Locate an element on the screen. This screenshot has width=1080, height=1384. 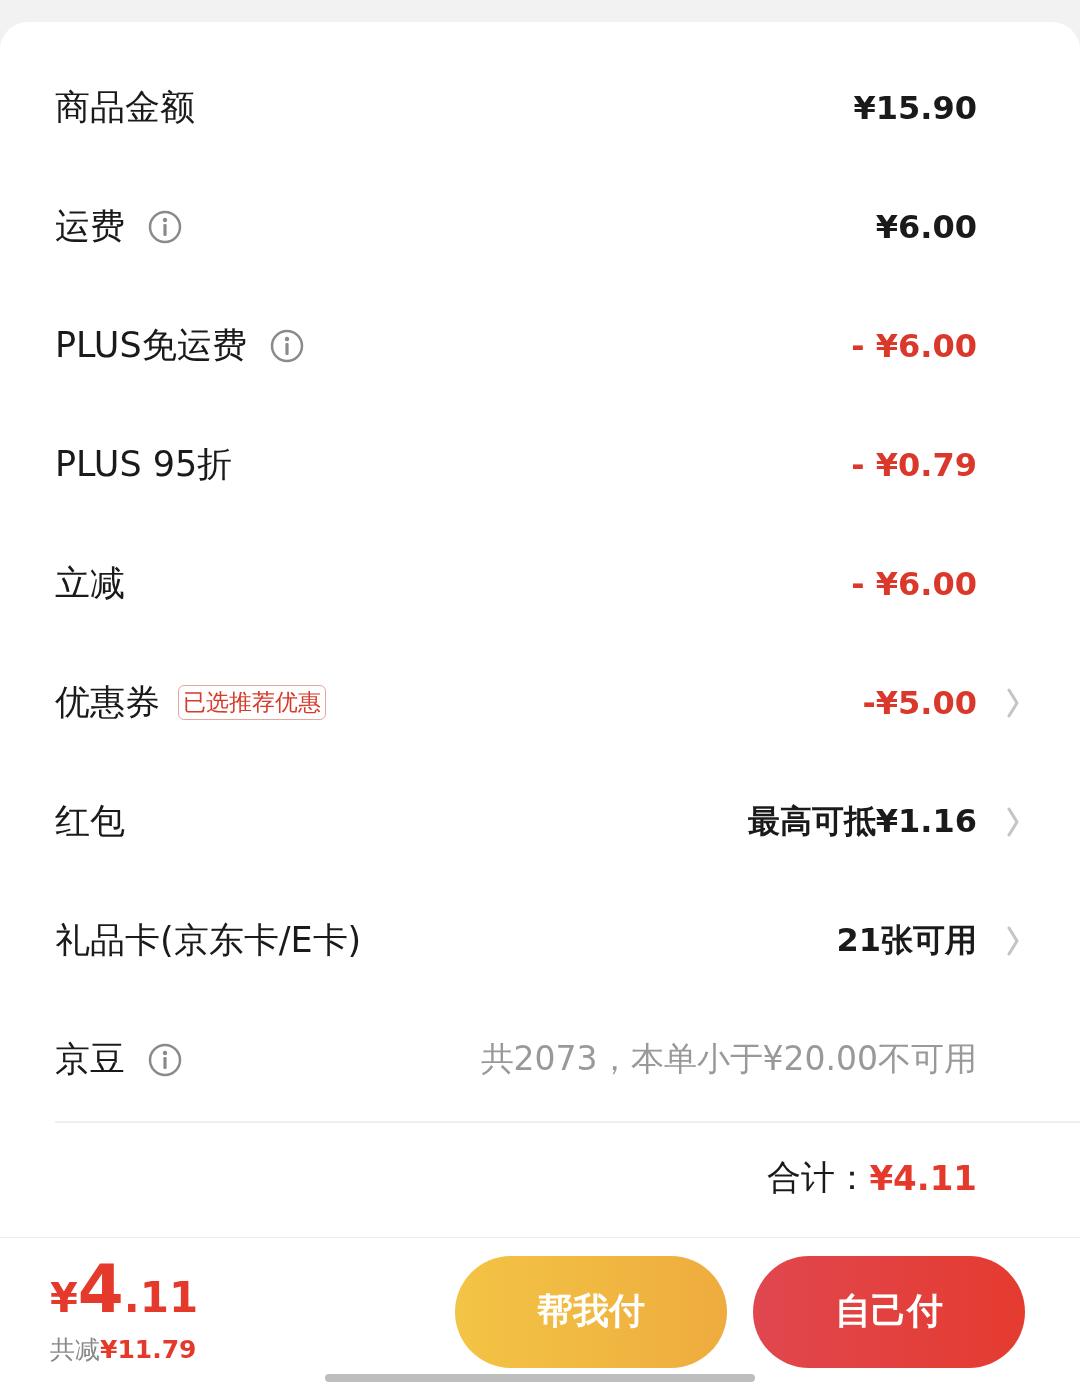
row-label: 京豆 is located at coordinates (90, 1059).